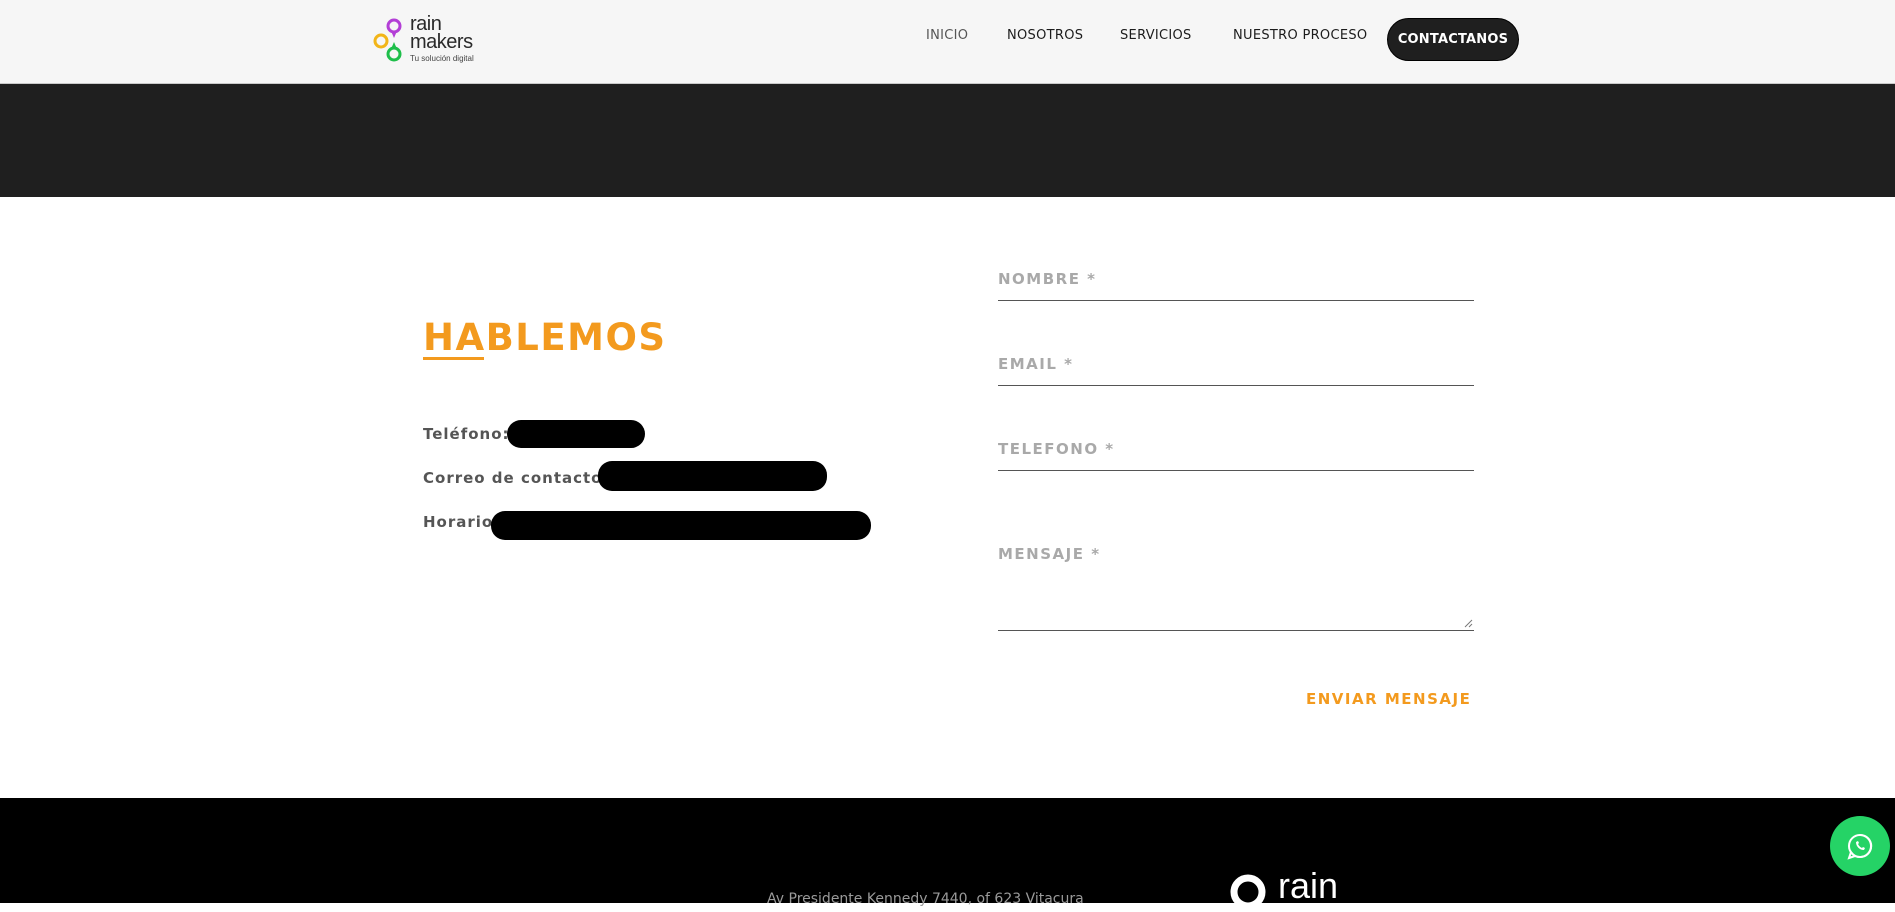  I want to click on email-field, so click(1236, 385).